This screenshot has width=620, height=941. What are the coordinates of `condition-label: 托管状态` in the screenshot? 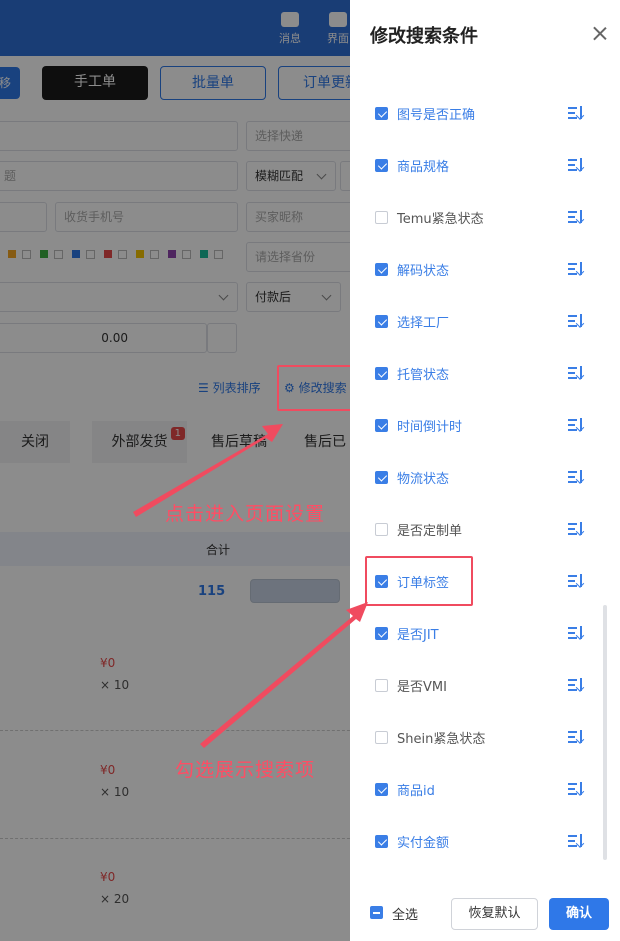 It's located at (423, 375).